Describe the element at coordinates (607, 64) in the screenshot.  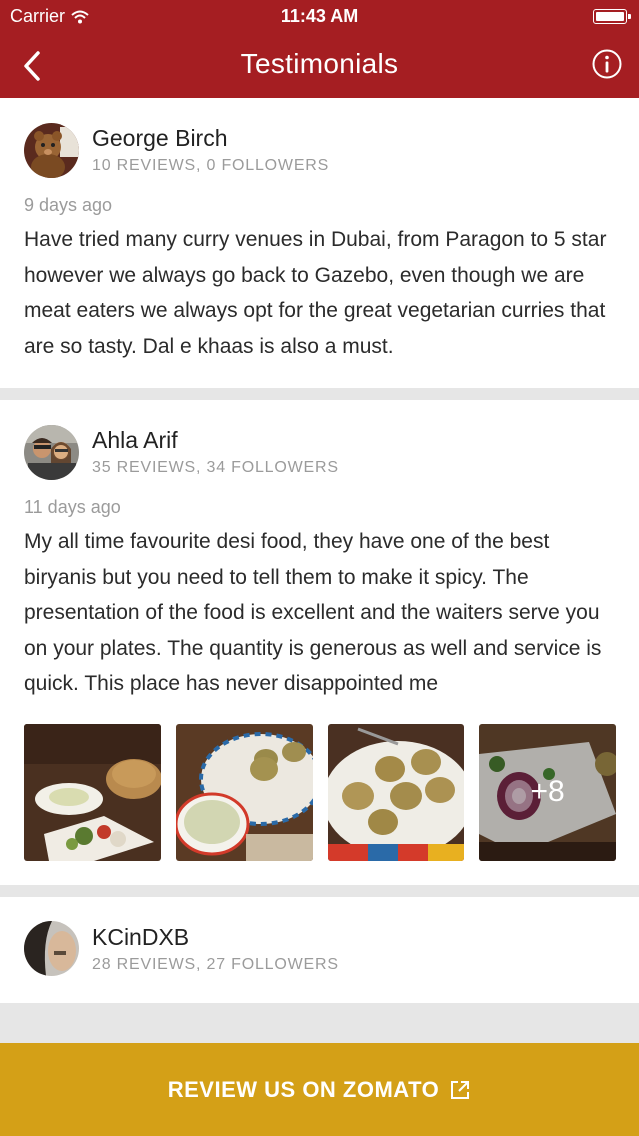
I see `info-icon` at that location.